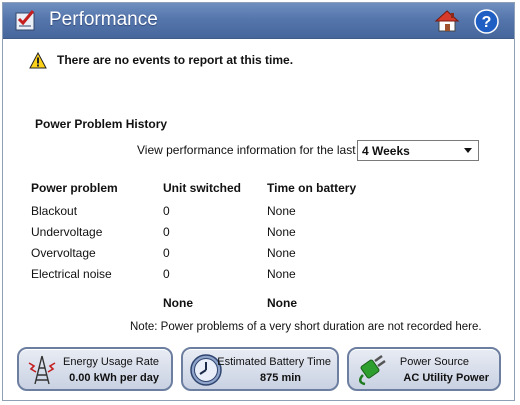 The height and width of the screenshot is (405, 520). What do you see at coordinates (418, 150) in the screenshot?
I see `period-dropdown: 4 Weeks` at bounding box center [418, 150].